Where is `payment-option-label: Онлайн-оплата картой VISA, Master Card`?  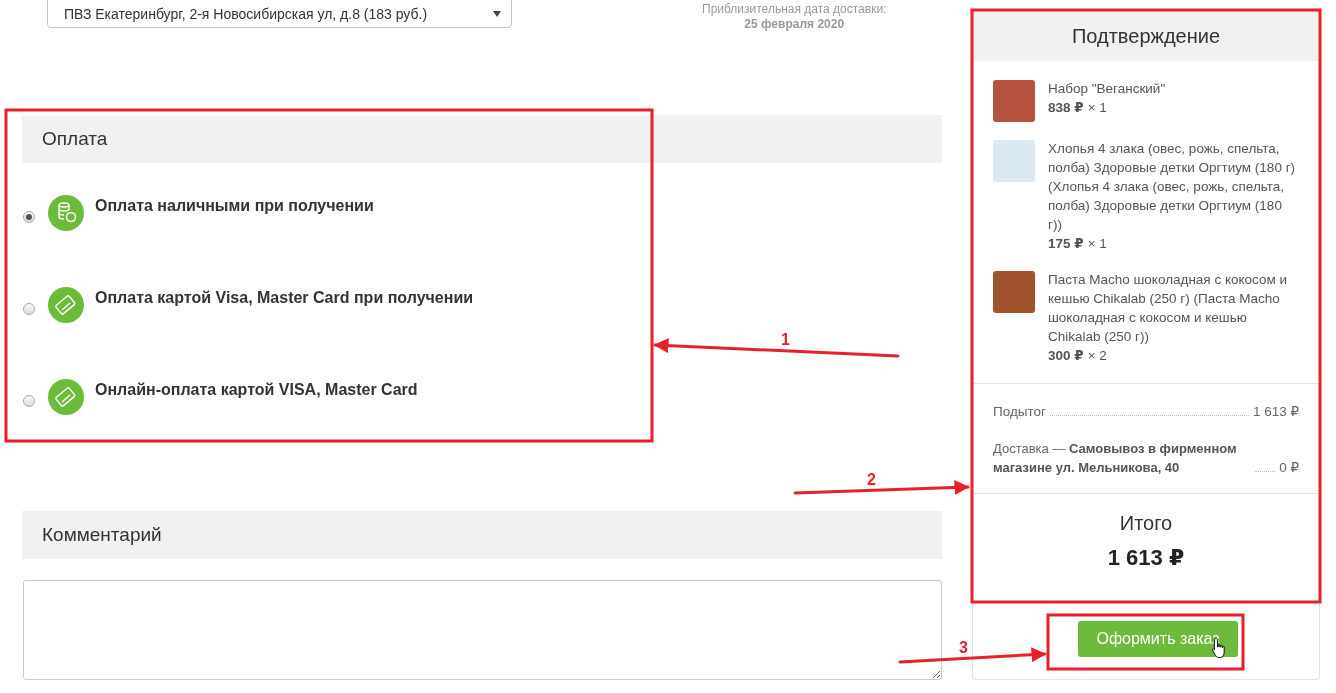 payment-option-label: Онлайн-оплата картой VISA, Master Card is located at coordinates (256, 390).